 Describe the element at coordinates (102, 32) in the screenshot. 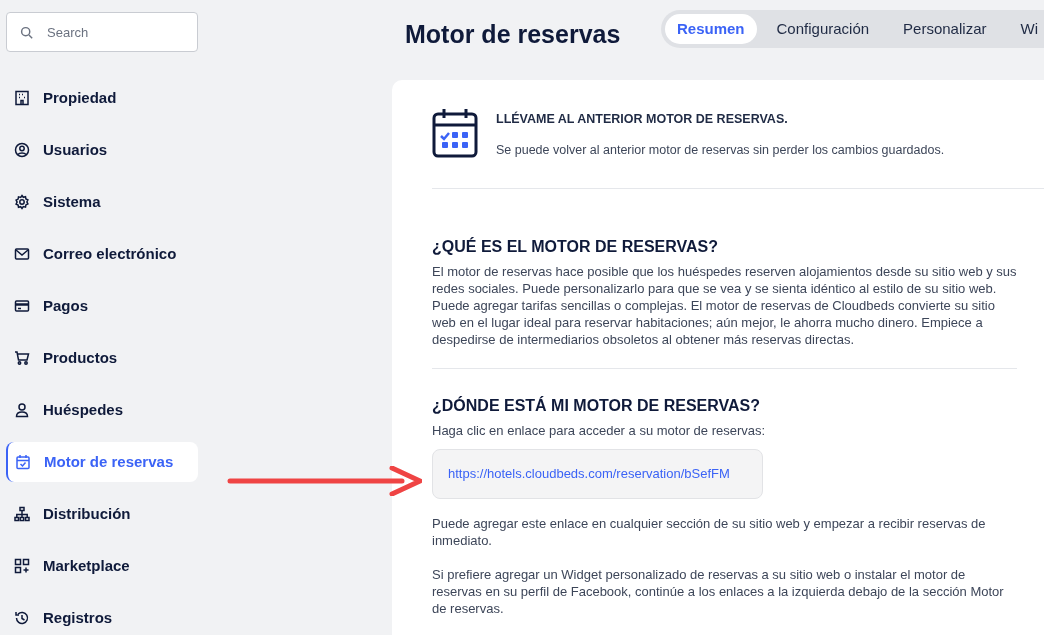

I see `search-field: Search` at that location.